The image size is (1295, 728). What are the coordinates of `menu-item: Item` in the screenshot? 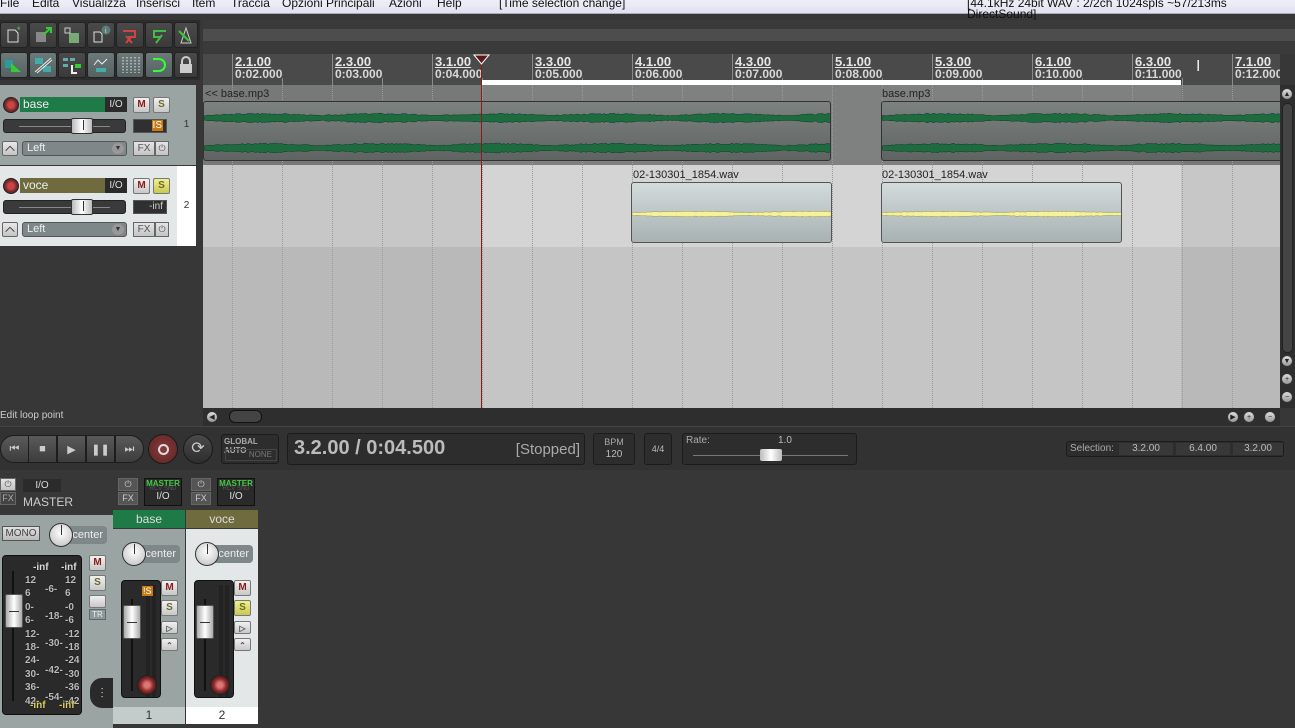 It's located at (203, 4).